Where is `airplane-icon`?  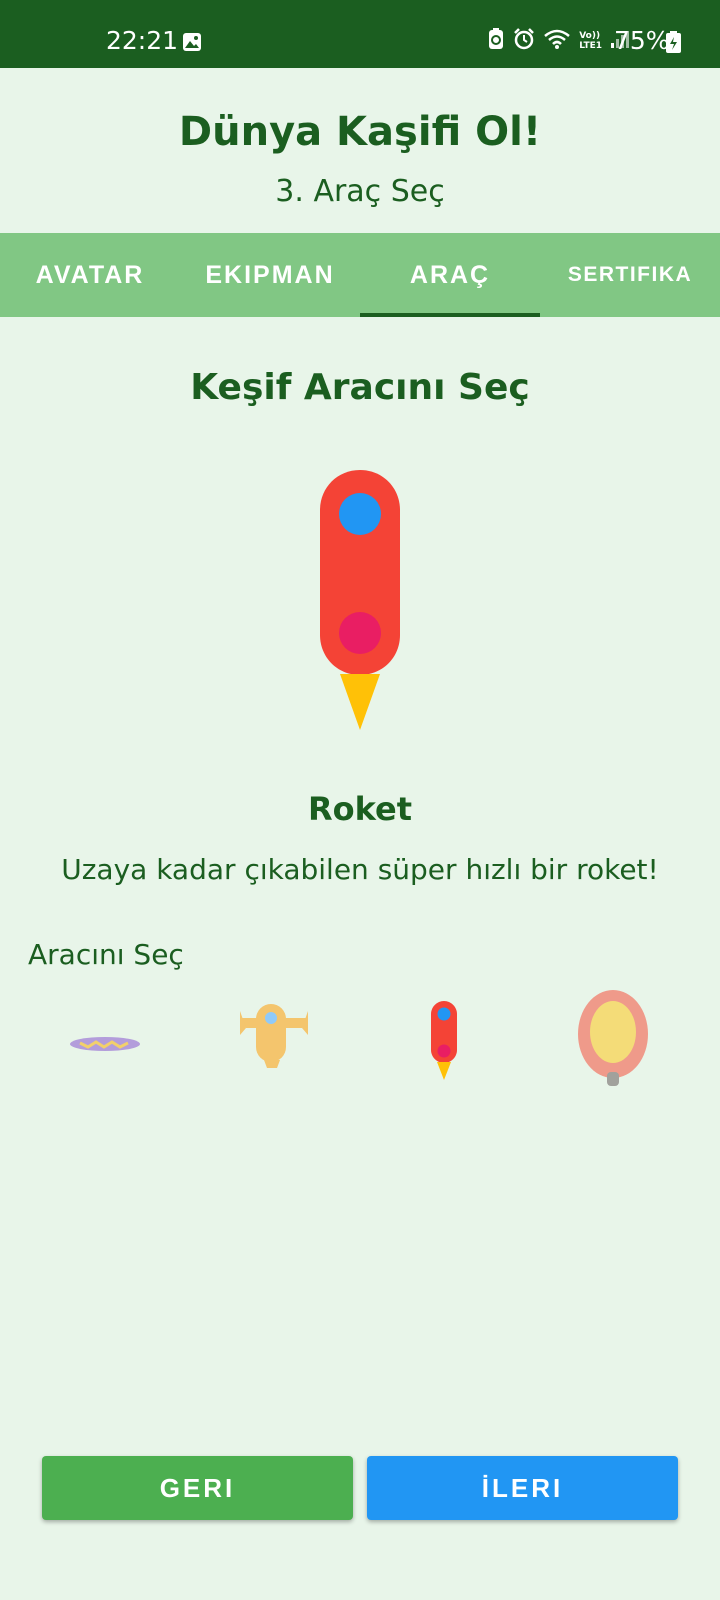 airplane-icon is located at coordinates (274, 1049).